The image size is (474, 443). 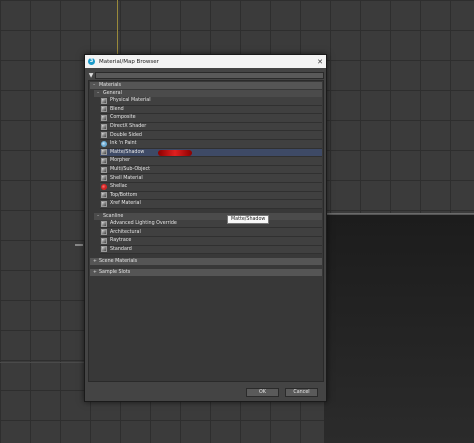 I want to click on tooltip: Matte/Shadow, so click(x=248, y=219).